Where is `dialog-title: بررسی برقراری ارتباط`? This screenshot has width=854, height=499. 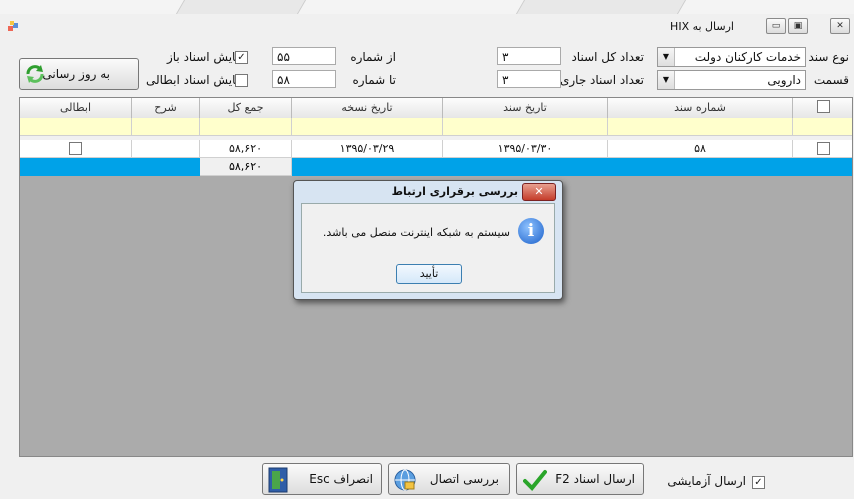
dialog-title: بررسی برقراری ارتباط is located at coordinates (454, 191).